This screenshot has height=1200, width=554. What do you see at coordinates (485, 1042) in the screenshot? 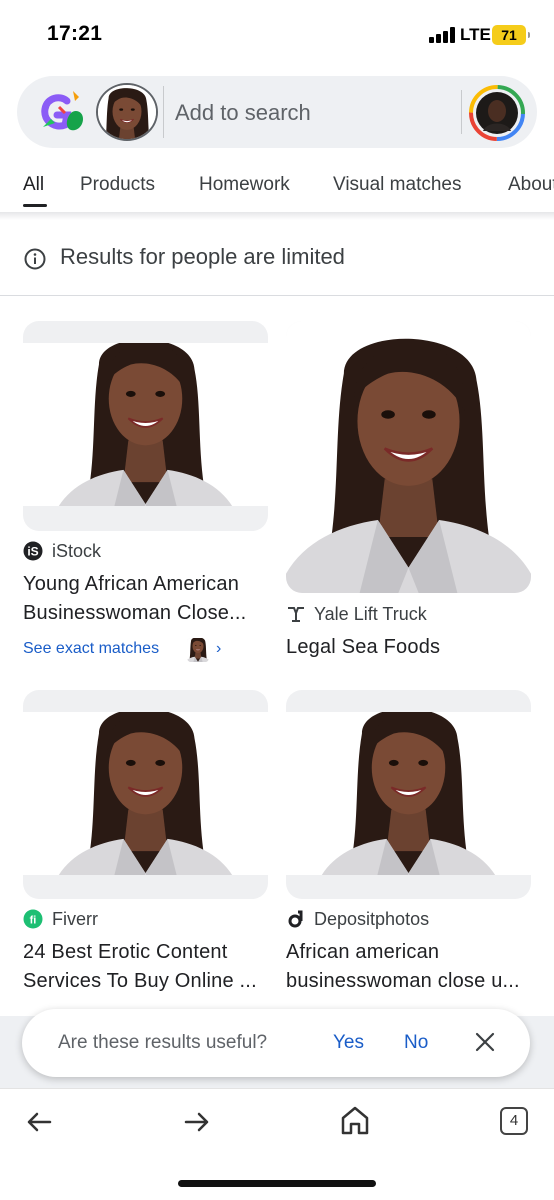
I see `close-icon` at bounding box center [485, 1042].